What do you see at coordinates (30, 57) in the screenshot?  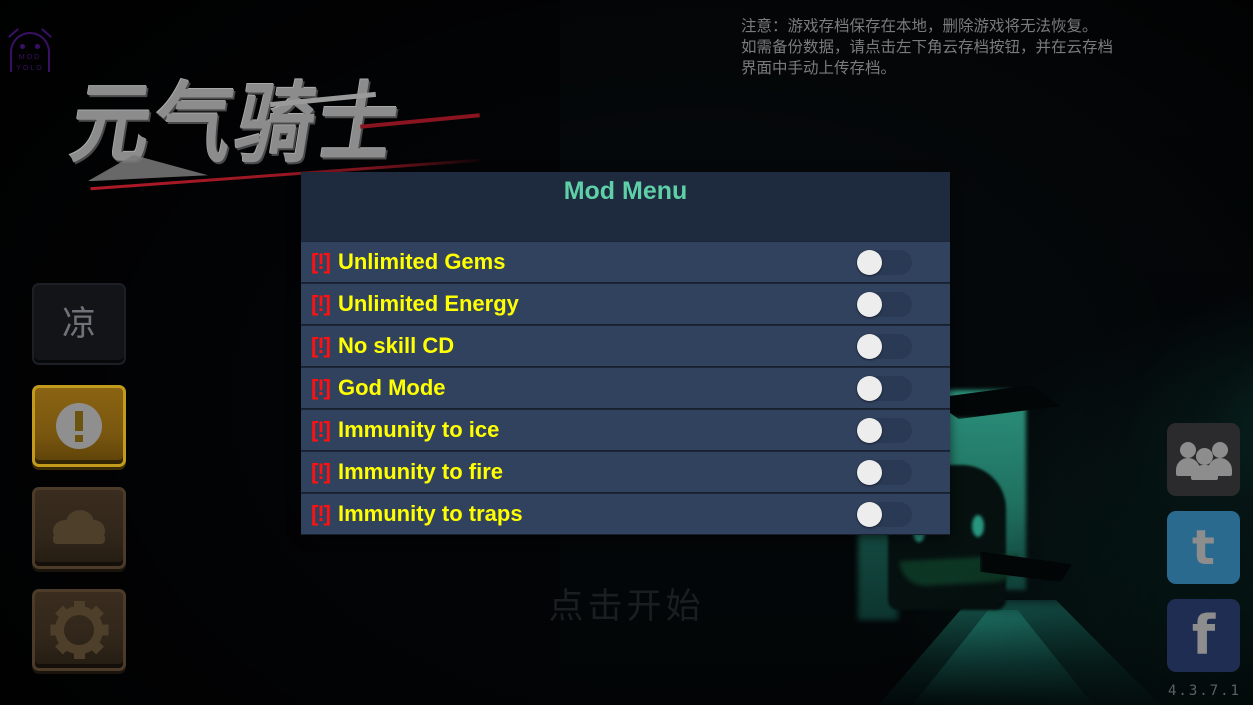 I see `watermark-line-1: MOD` at bounding box center [30, 57].